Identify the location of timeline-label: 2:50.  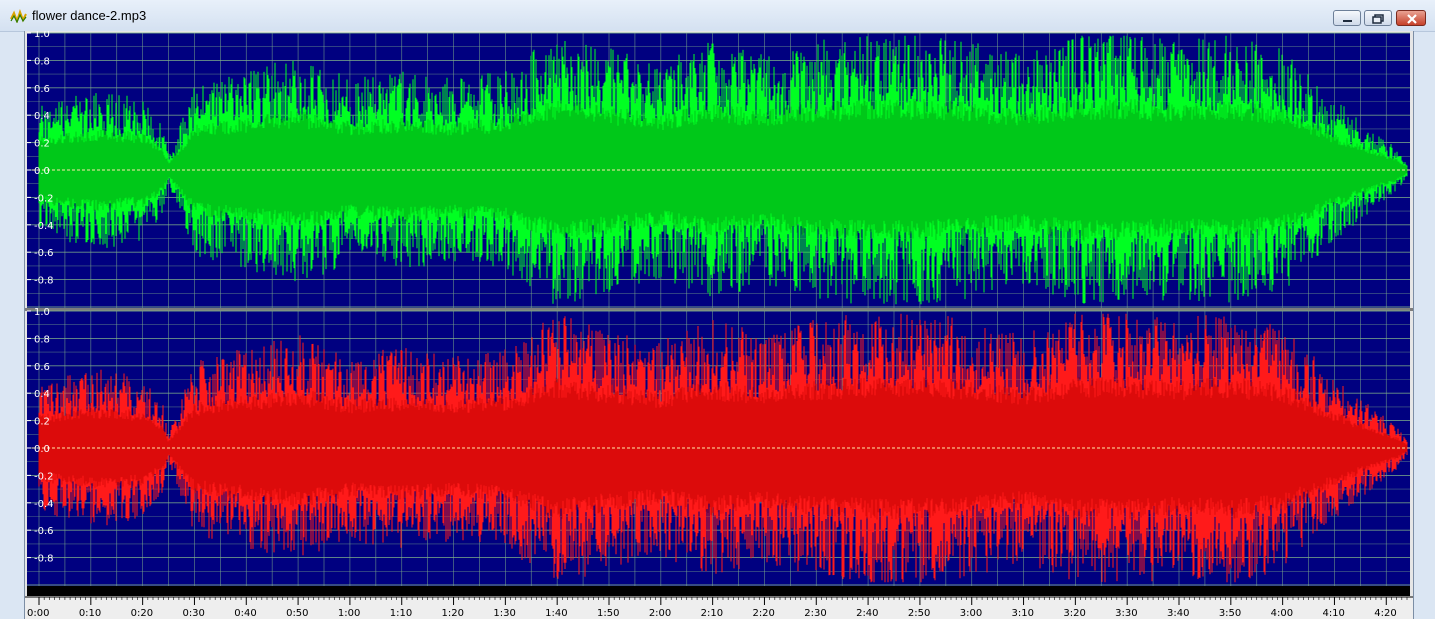
(919, 613).